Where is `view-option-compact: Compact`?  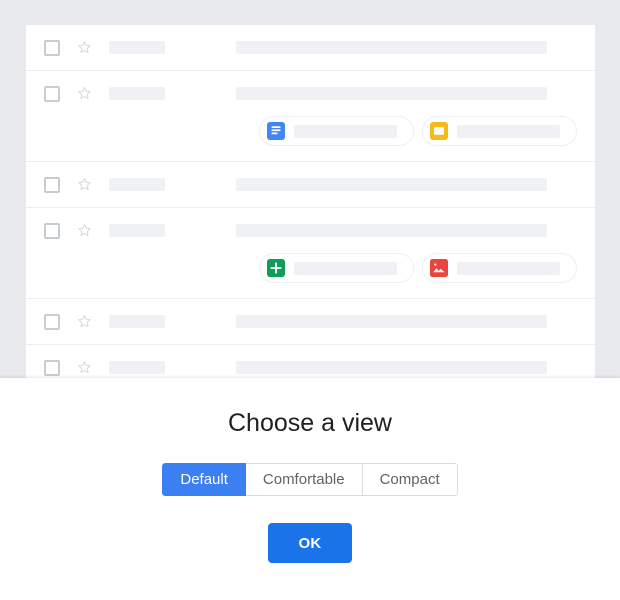
view-option-compact: Compact is located at coordinates (410, 479).